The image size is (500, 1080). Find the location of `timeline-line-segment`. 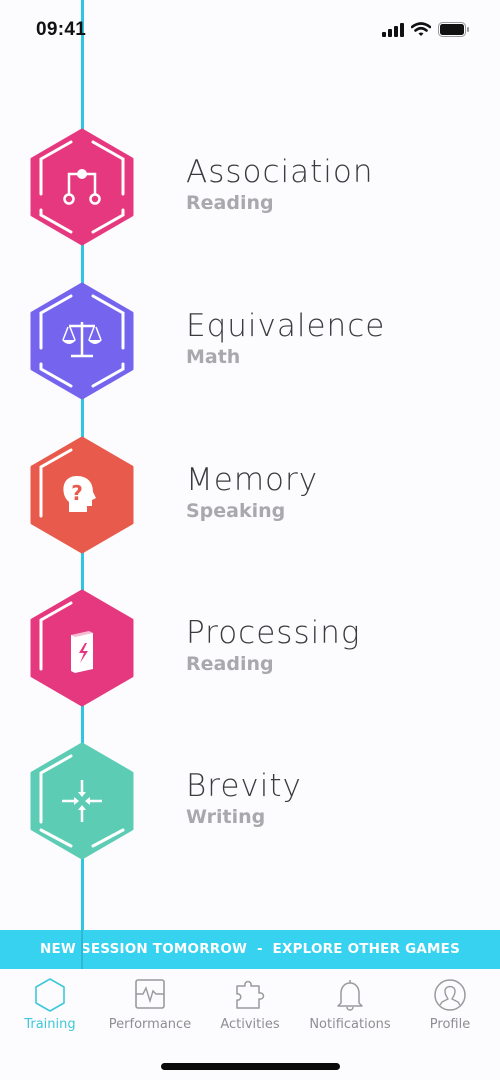

timeline-line-segment is located at coordinates (82, 949).